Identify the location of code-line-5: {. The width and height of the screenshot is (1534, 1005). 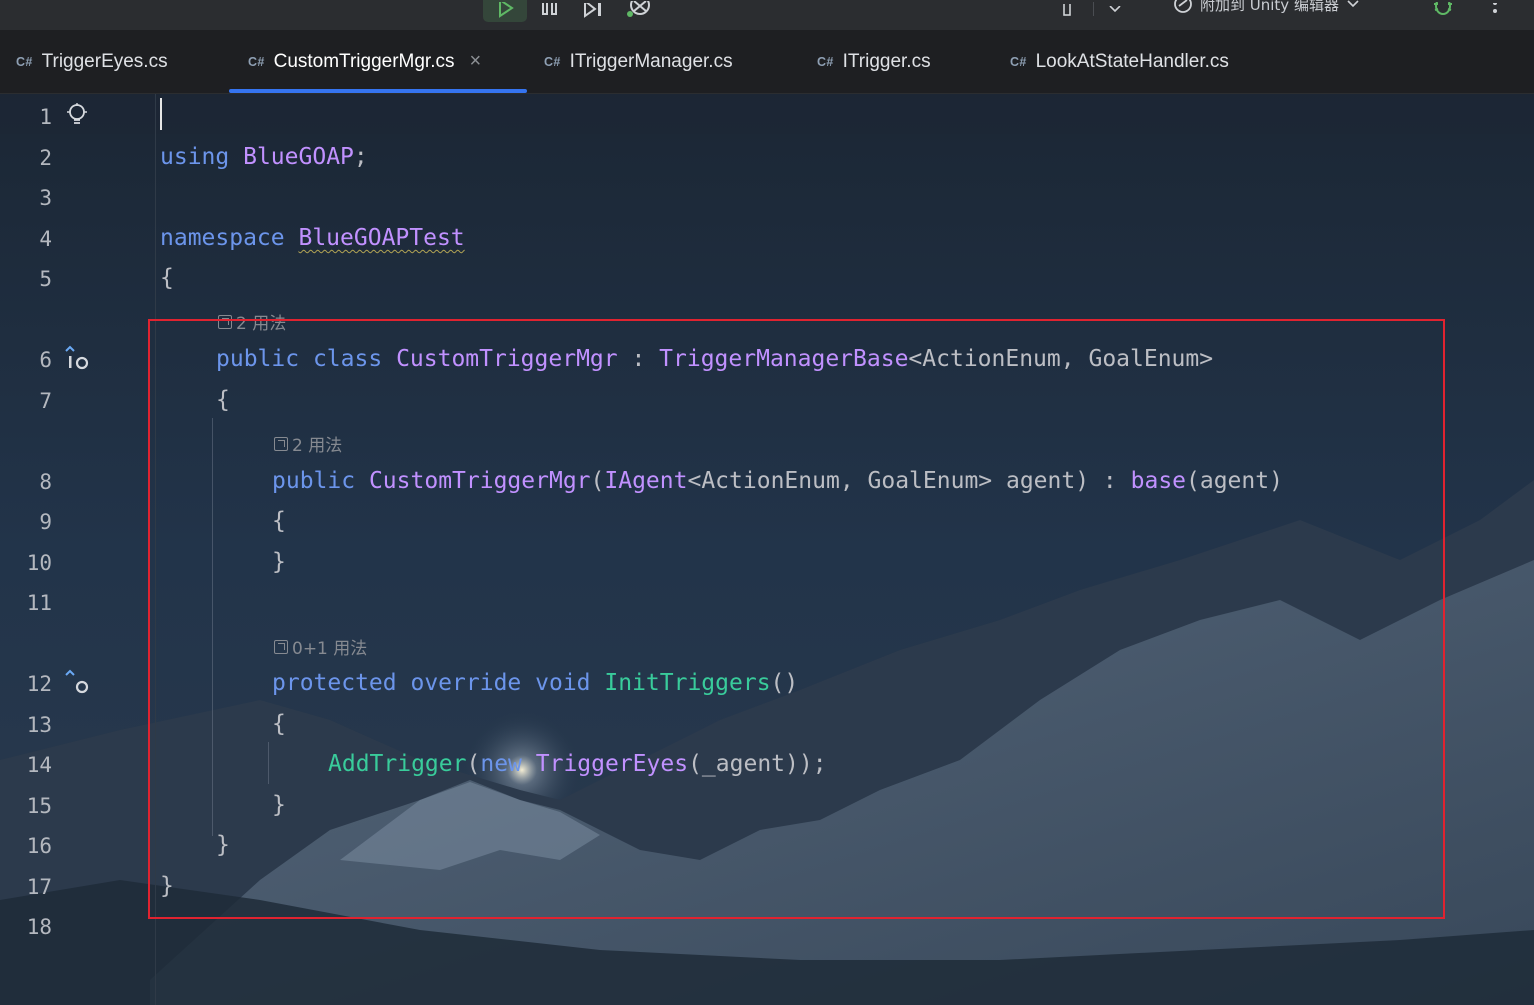
(167, 278).